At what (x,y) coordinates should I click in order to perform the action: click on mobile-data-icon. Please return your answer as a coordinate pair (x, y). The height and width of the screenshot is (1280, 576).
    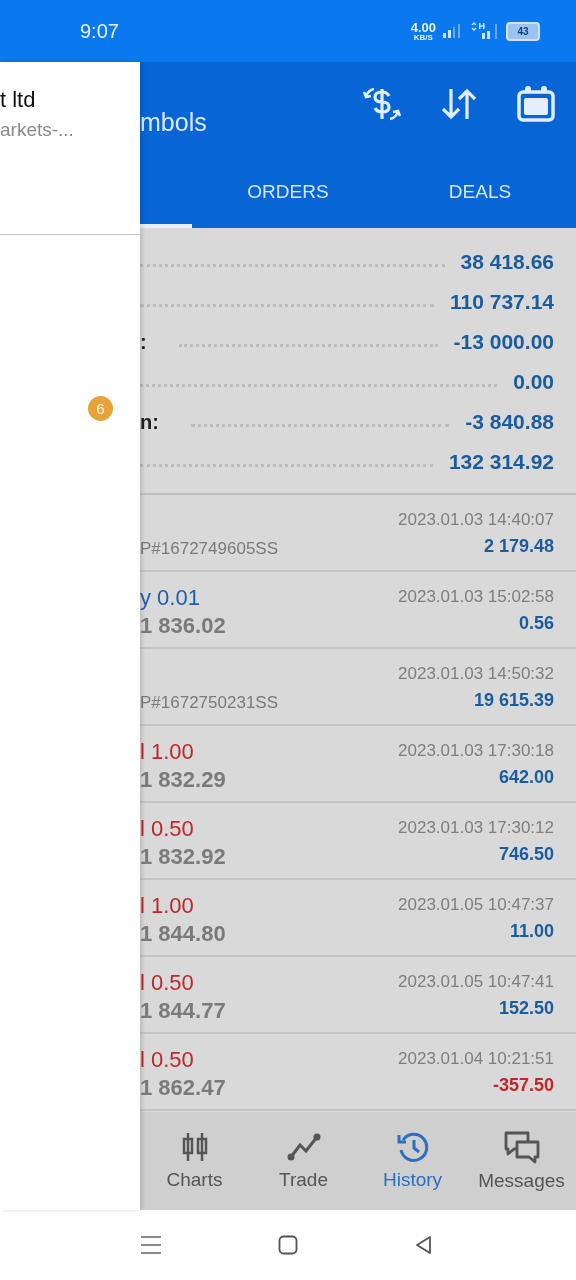
    Looking at the image, I should click on (485, 31).